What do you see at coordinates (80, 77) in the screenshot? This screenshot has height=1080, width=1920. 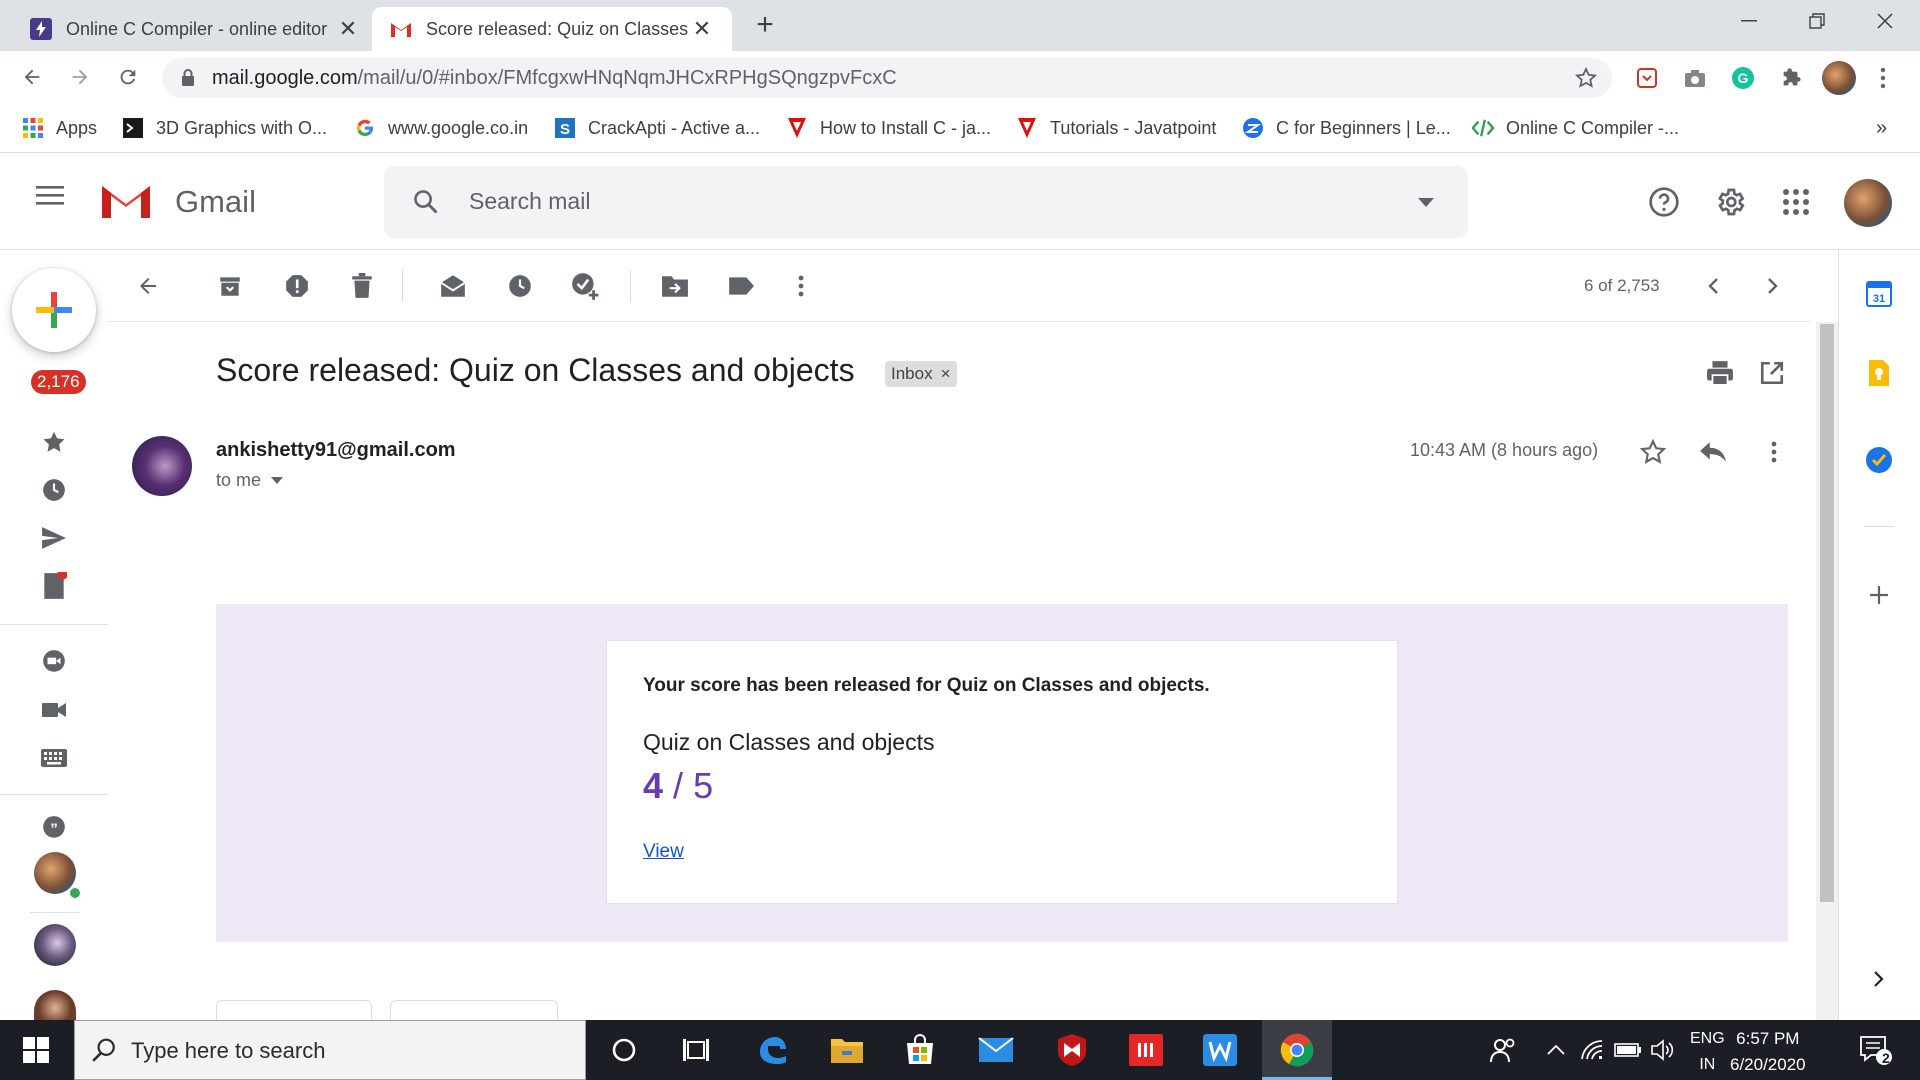 I see `forward-arrow-icon` at bounding box center [80, 77].